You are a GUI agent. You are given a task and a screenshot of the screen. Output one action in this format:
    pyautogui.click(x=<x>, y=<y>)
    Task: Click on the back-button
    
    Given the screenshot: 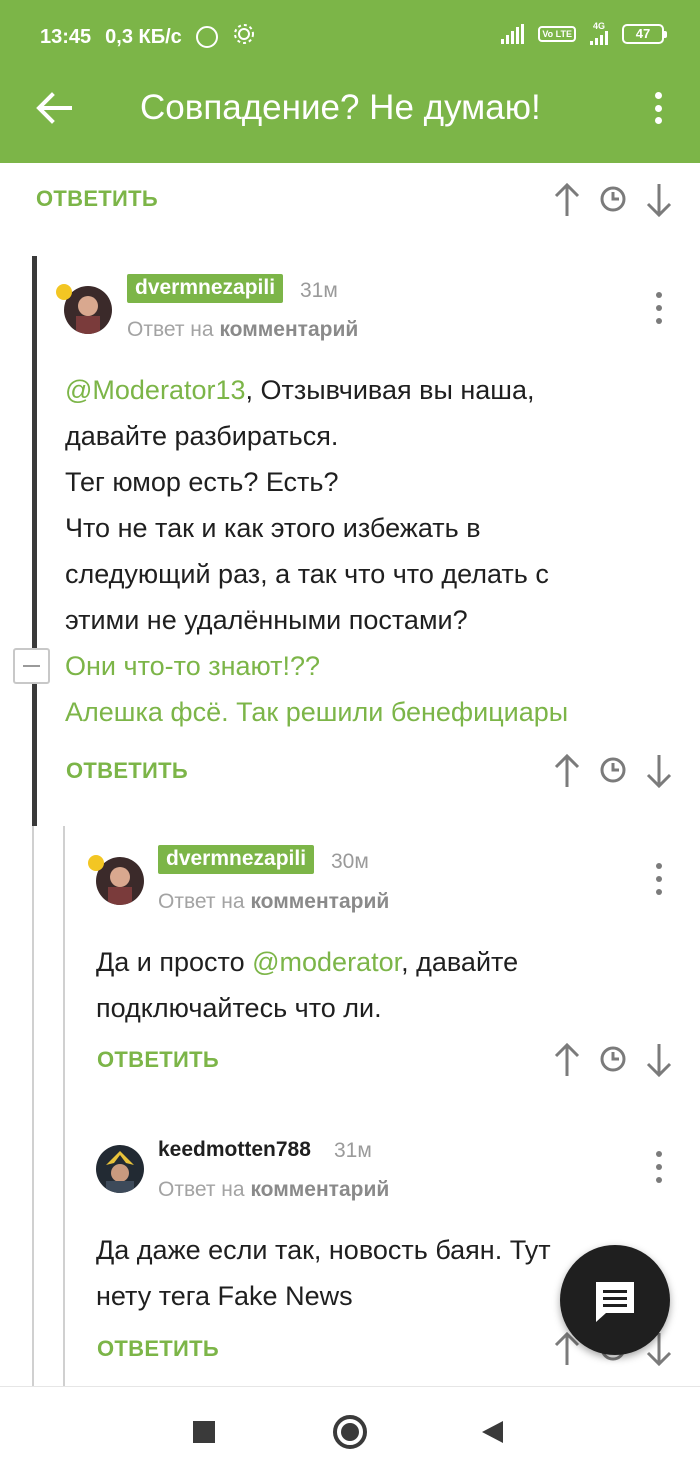 What is the action you would take?
    pyautogui.click(x=54, y=108)
    